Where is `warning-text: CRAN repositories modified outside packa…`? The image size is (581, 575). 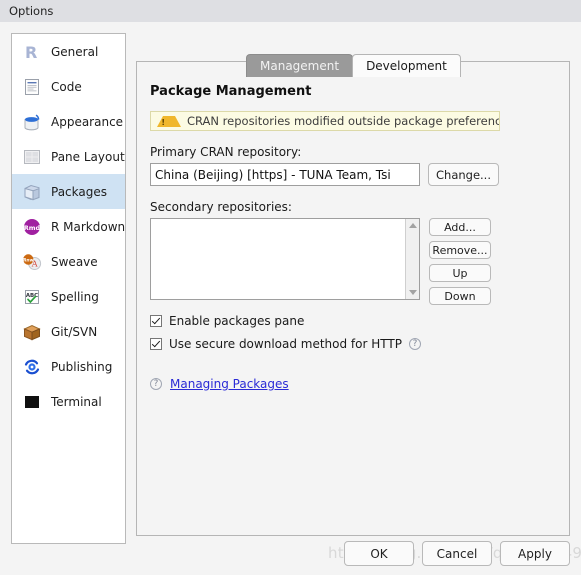
warning-text: CRAN repositories modified outside packa… is located at coordinates (343, 121).